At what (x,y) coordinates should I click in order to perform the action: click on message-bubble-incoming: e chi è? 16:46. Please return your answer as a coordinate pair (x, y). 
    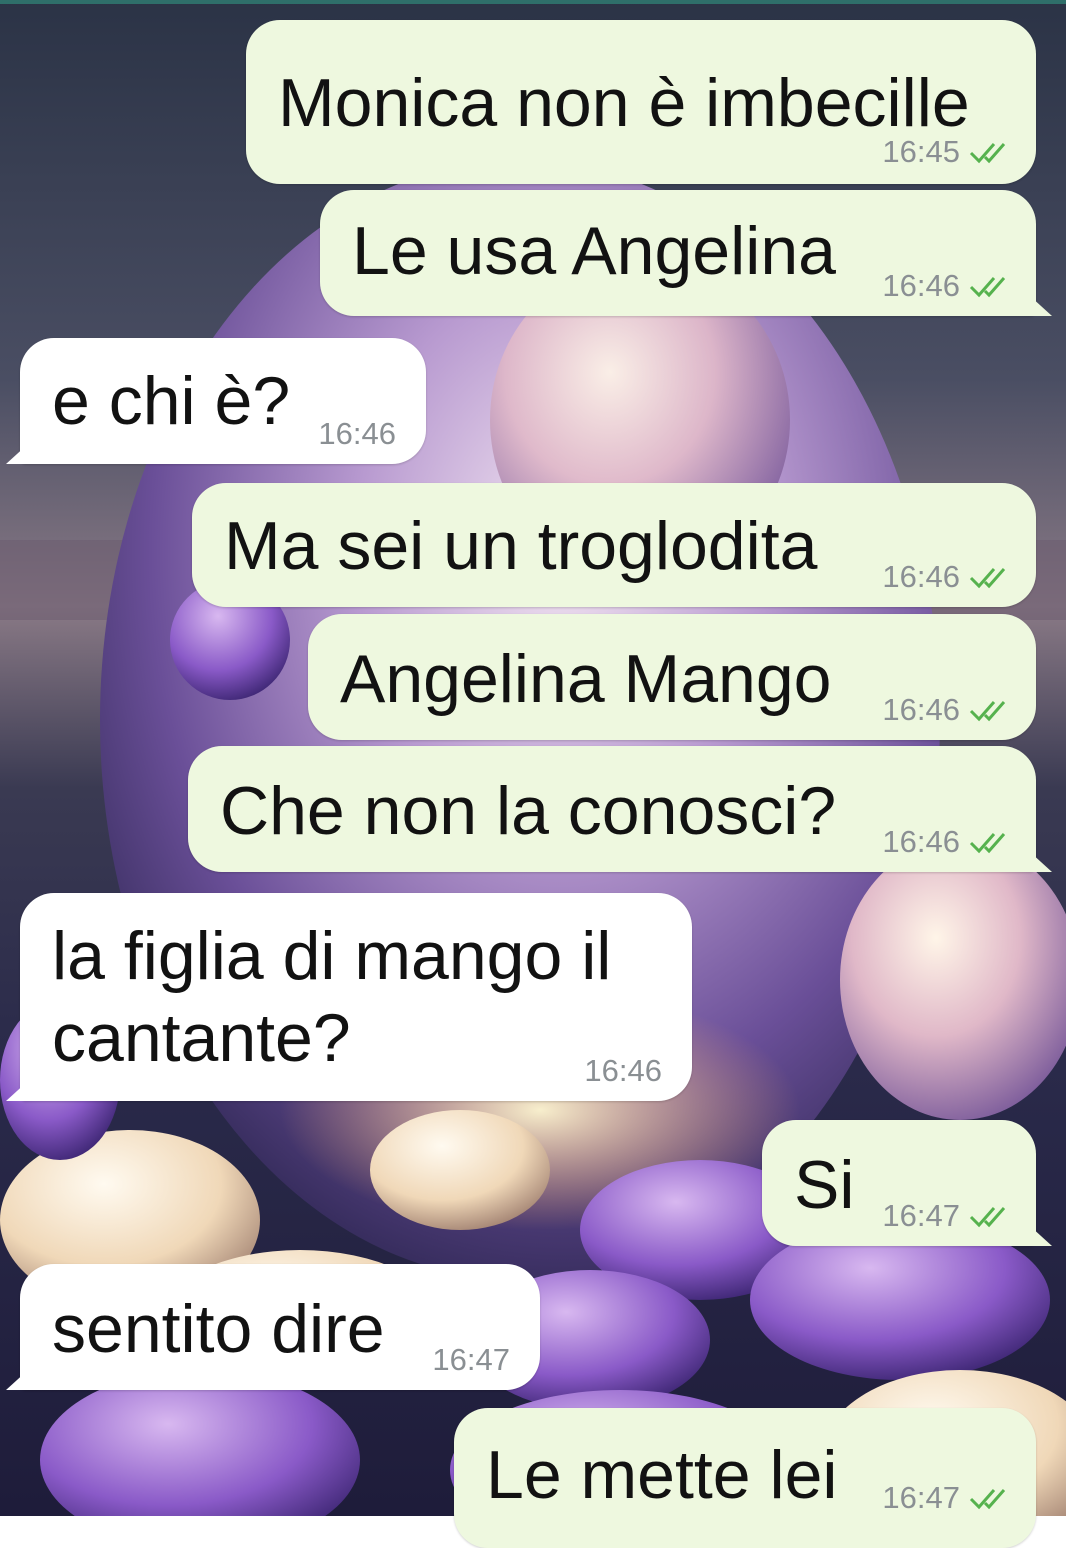
    Looking at the image, I should click on (223, 401).